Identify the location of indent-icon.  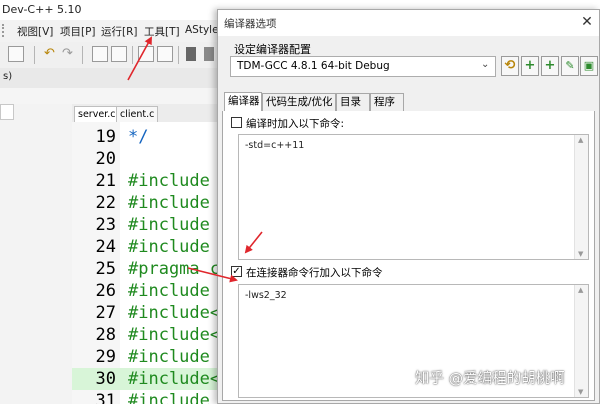
(146, 54).